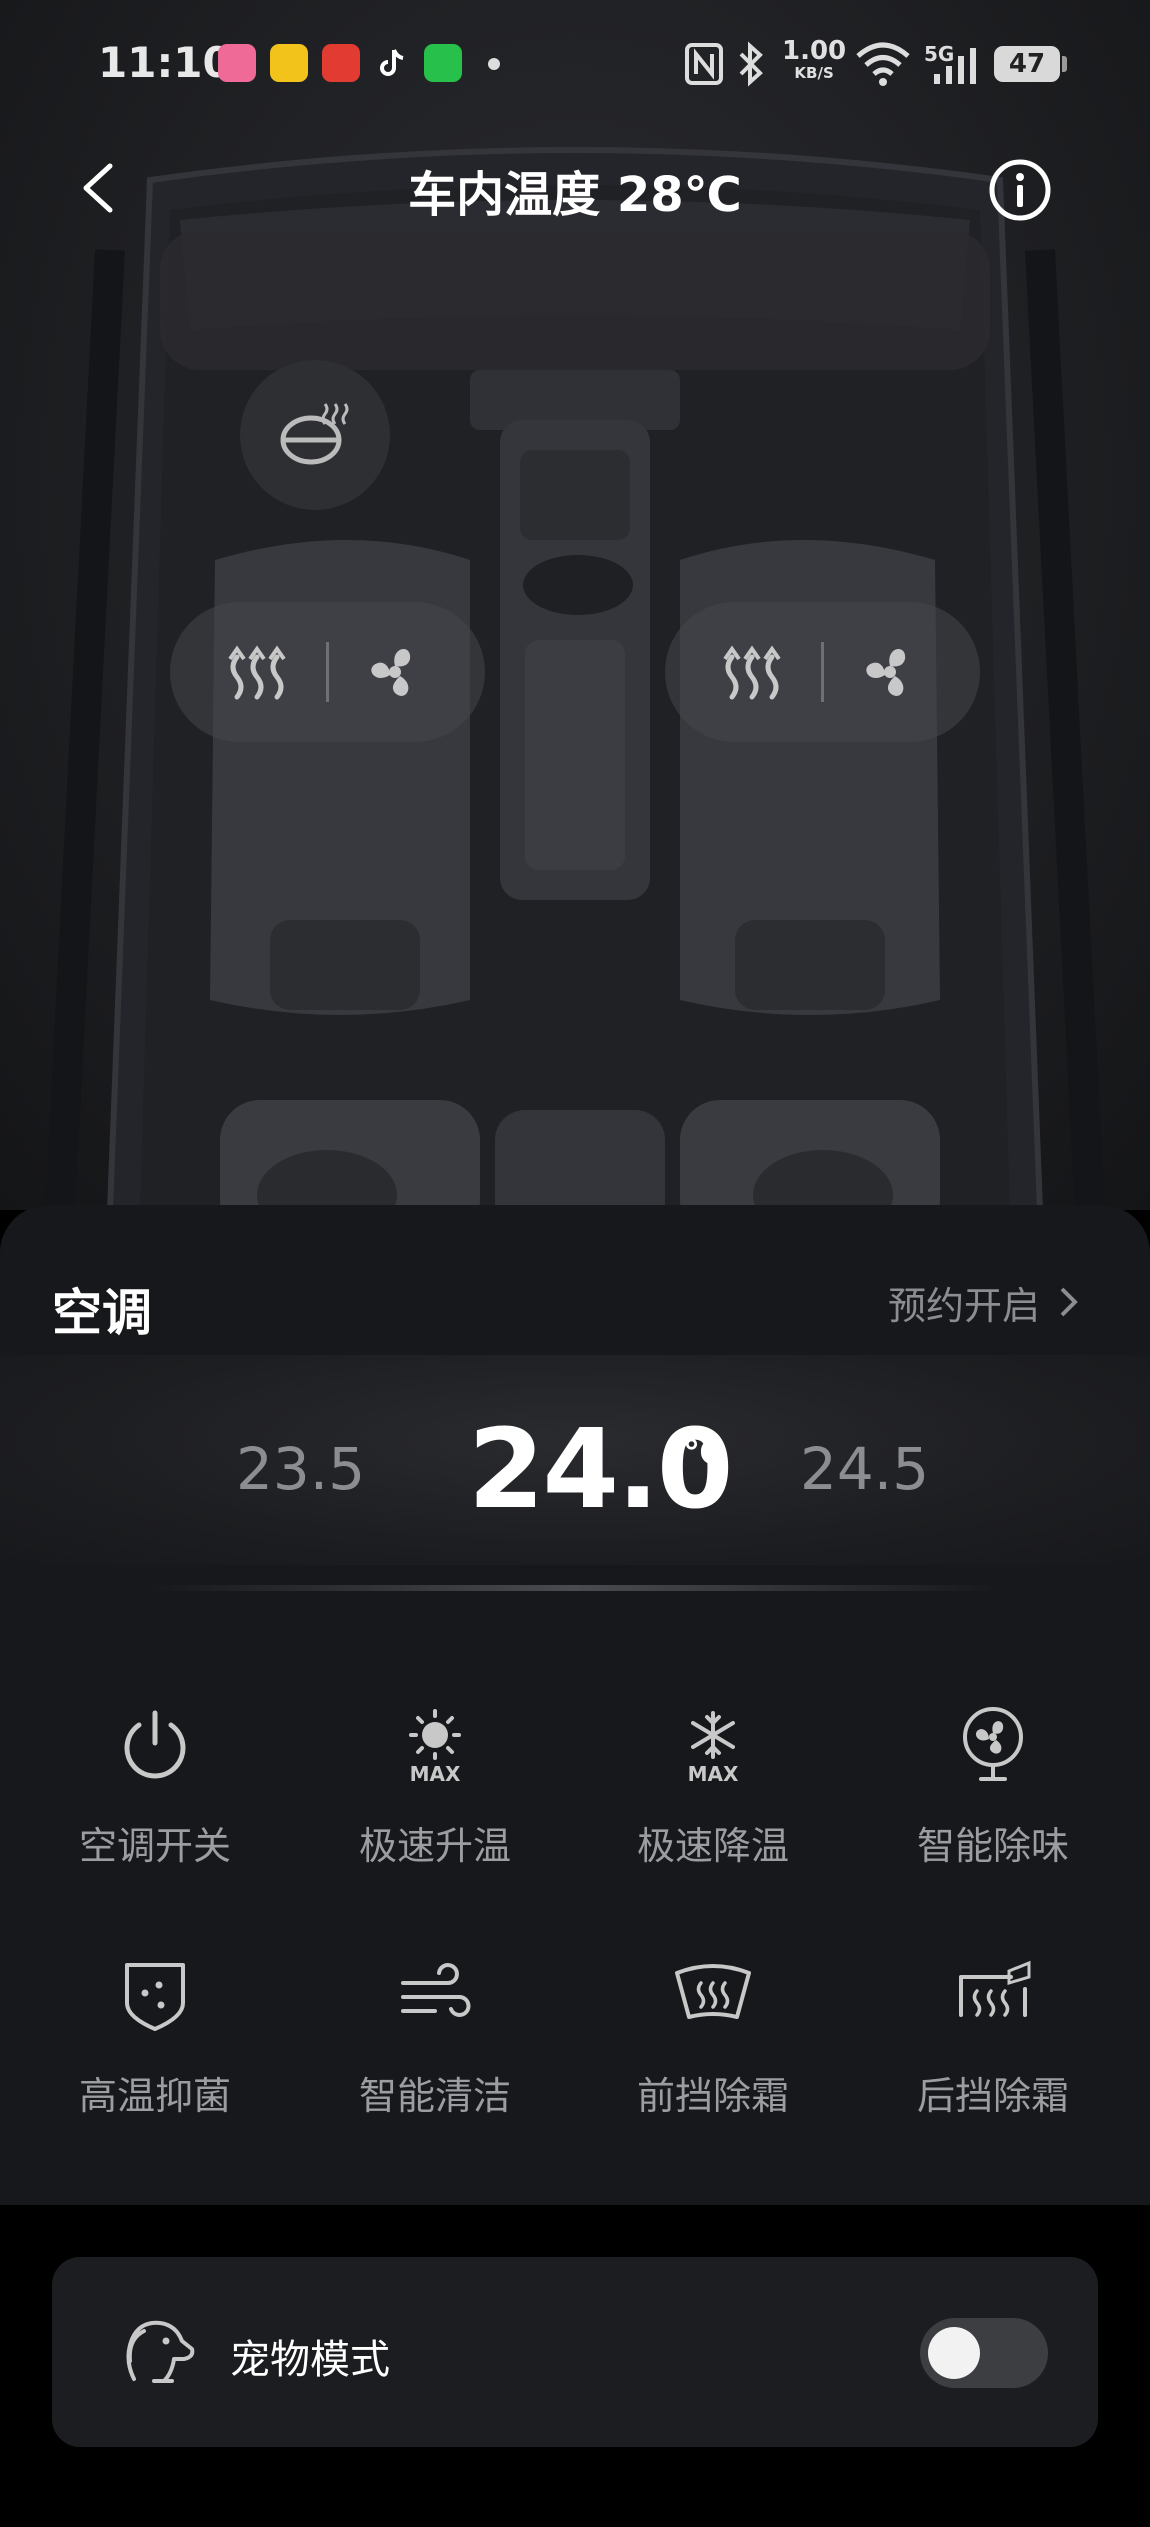 The height and width of the screenshot is (2527, 1150). I want to click on sun-max-icon: MAX, so click(435, 1747).